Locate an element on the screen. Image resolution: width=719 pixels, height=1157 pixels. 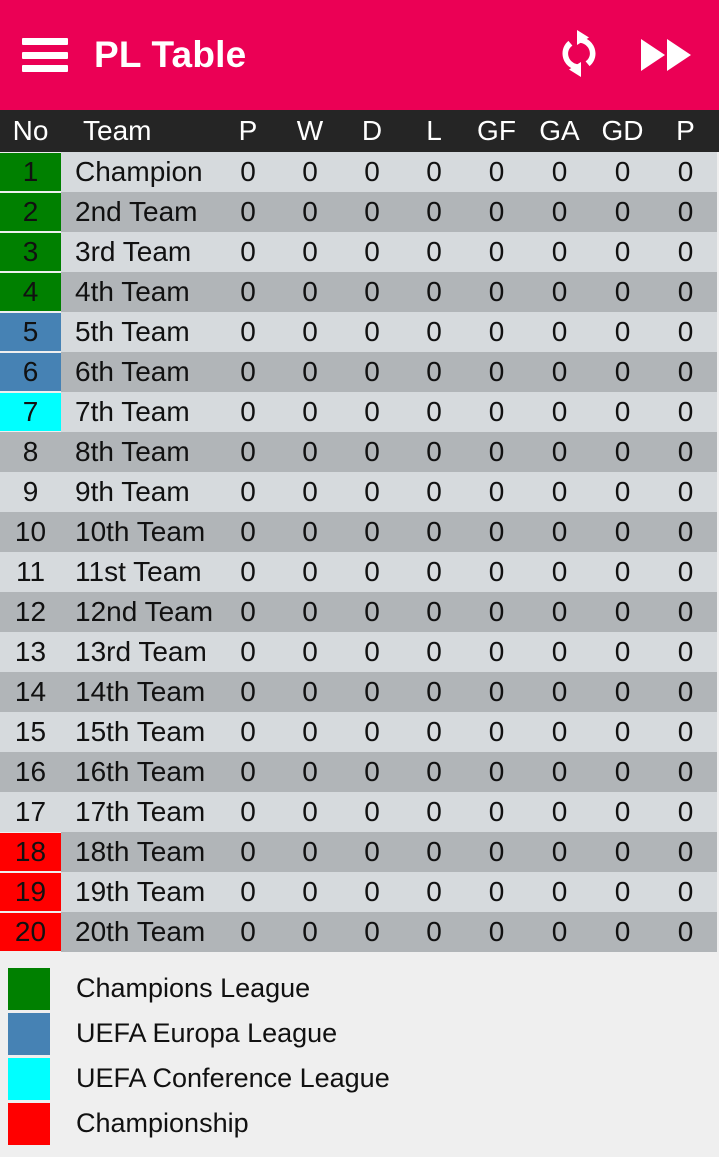
table-row: 5 5th Team 0 0 0 0 0 0 0 0 is located at coordinates (359, 332).